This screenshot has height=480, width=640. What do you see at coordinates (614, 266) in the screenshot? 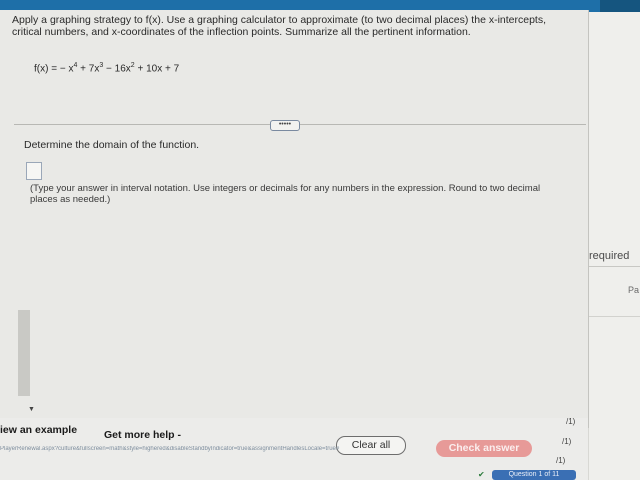
I see `right-divider` at bounding box center [614, 266].